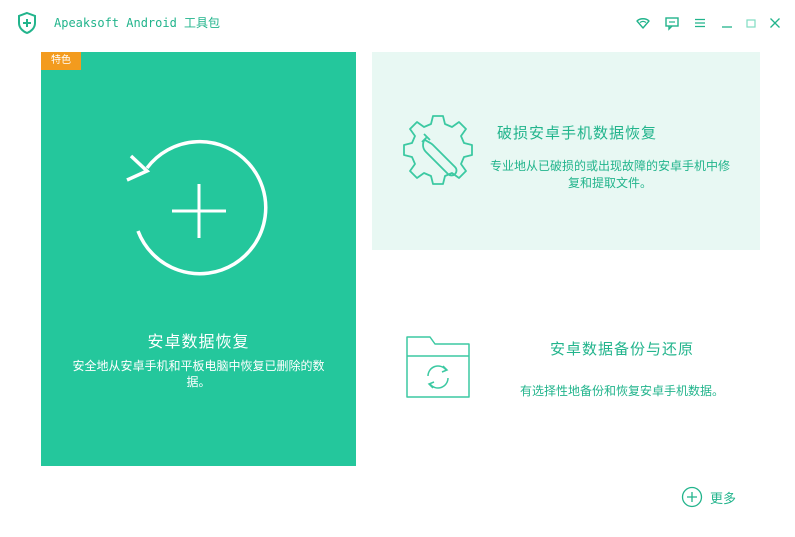  Describe the element at coordinates (61, 61) in the screenshot. I see `featured-badge: 特色` at that location.